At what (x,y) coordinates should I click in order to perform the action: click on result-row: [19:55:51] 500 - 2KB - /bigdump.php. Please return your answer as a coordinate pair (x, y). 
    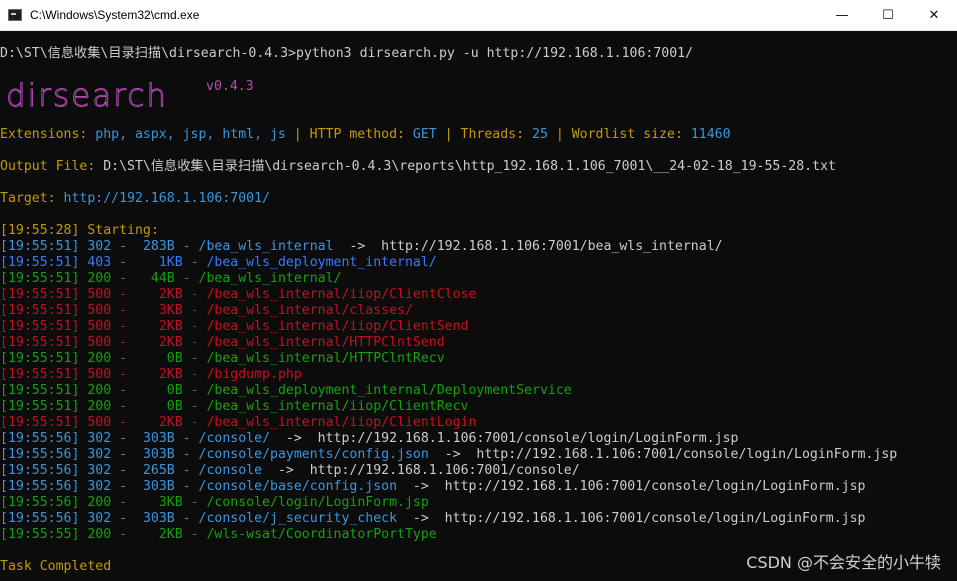
    Looking at the image, I should click on (151, 374).